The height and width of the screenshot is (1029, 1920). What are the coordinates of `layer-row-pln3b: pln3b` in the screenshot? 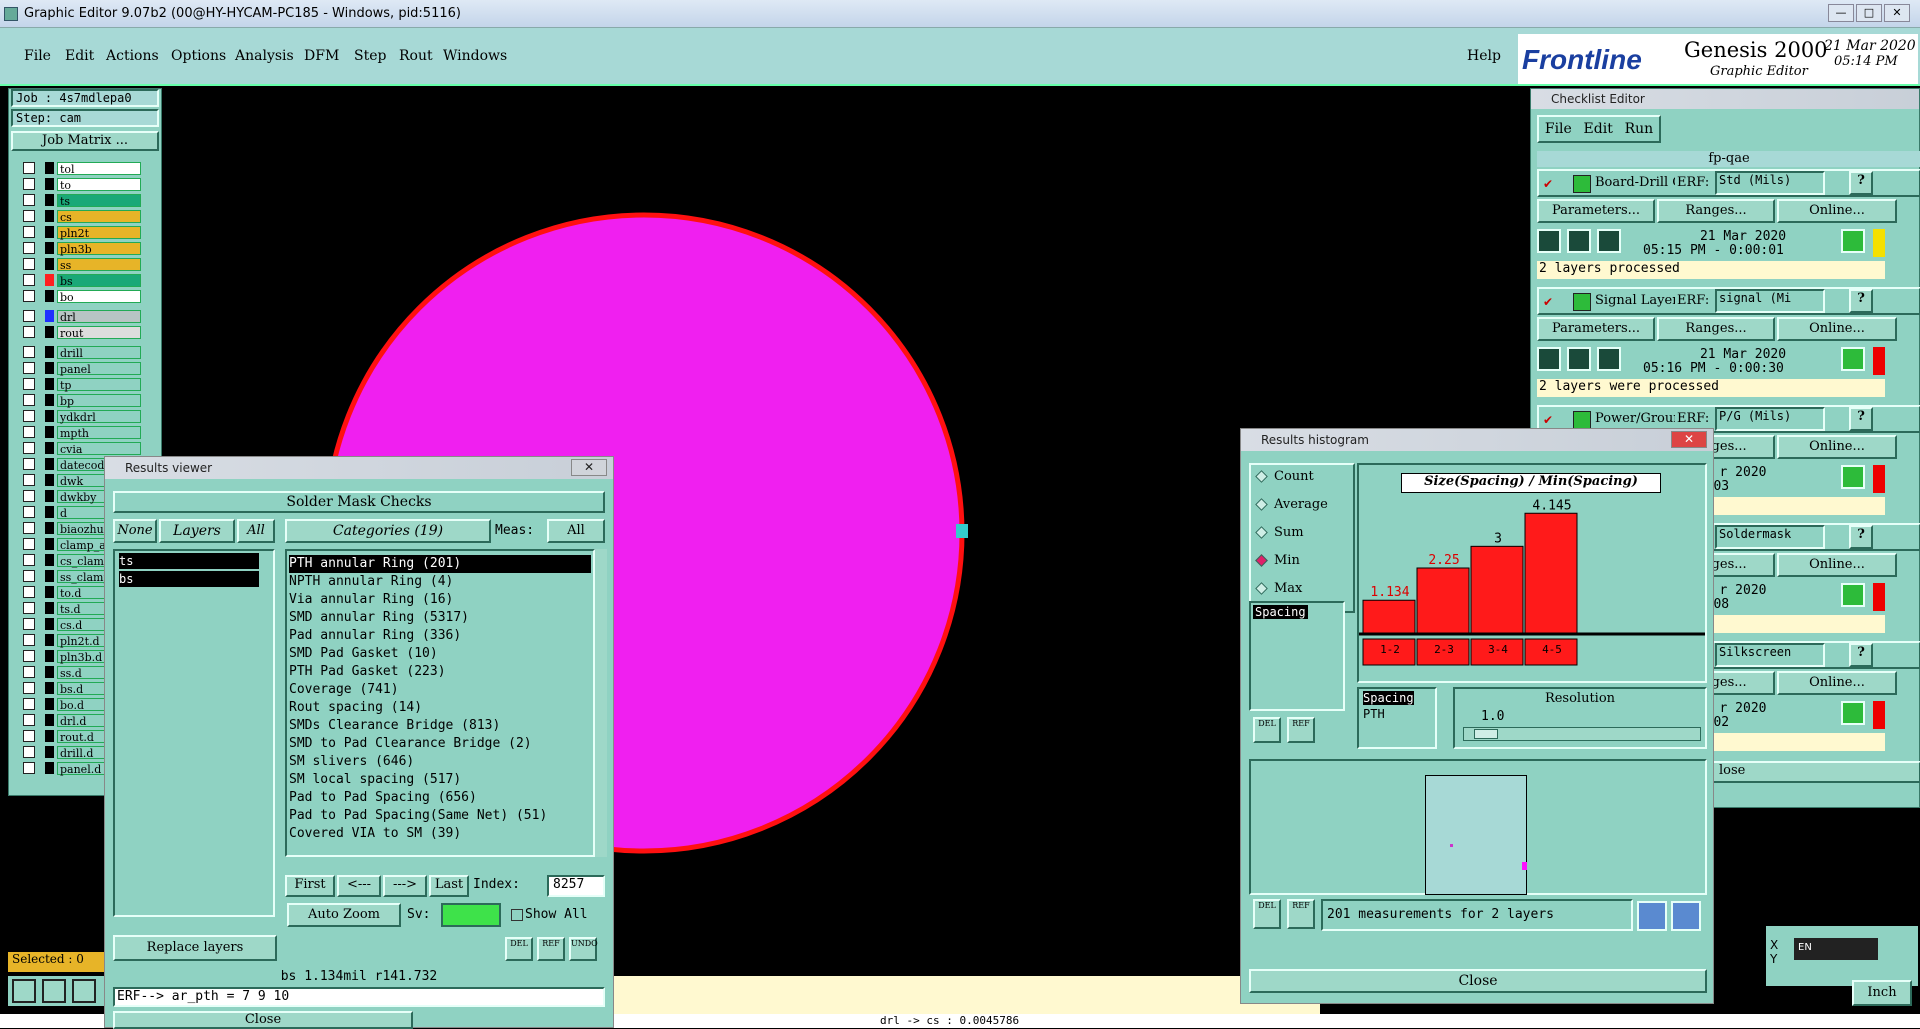 It's located at (82, 248).